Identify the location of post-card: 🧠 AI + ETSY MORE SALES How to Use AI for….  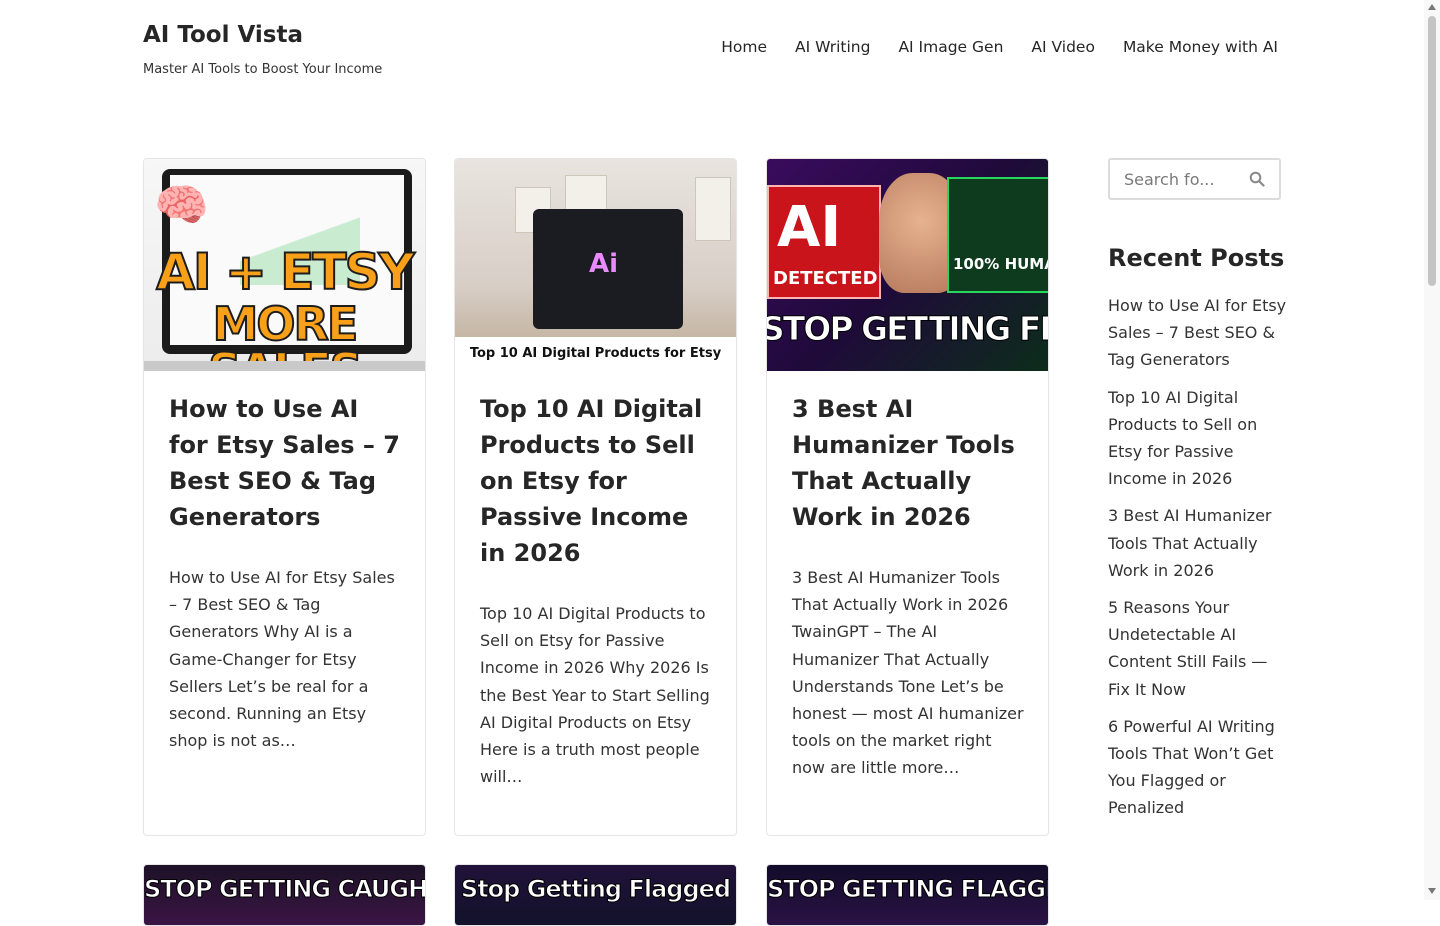
(284, 497).